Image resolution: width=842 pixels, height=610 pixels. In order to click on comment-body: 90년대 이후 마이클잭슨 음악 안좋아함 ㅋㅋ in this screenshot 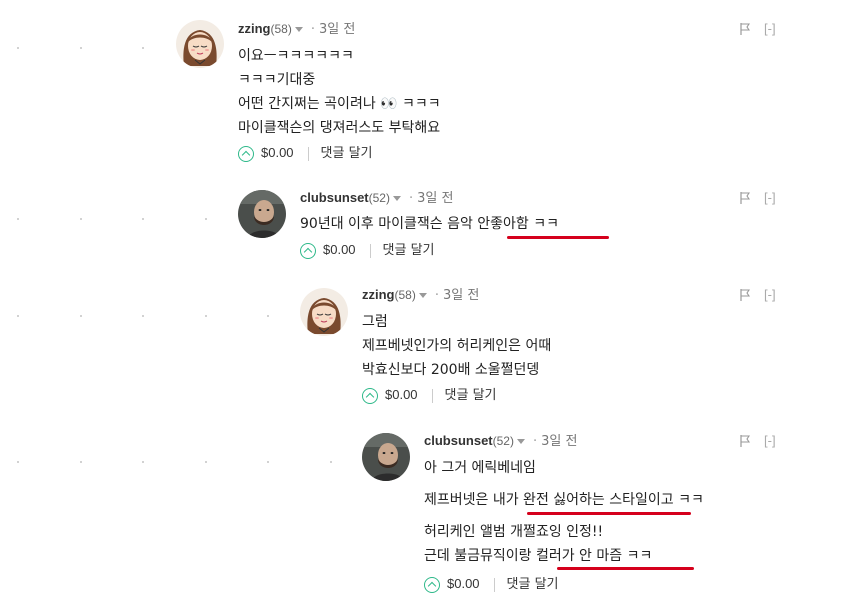, I will do `click(429, 224)`.